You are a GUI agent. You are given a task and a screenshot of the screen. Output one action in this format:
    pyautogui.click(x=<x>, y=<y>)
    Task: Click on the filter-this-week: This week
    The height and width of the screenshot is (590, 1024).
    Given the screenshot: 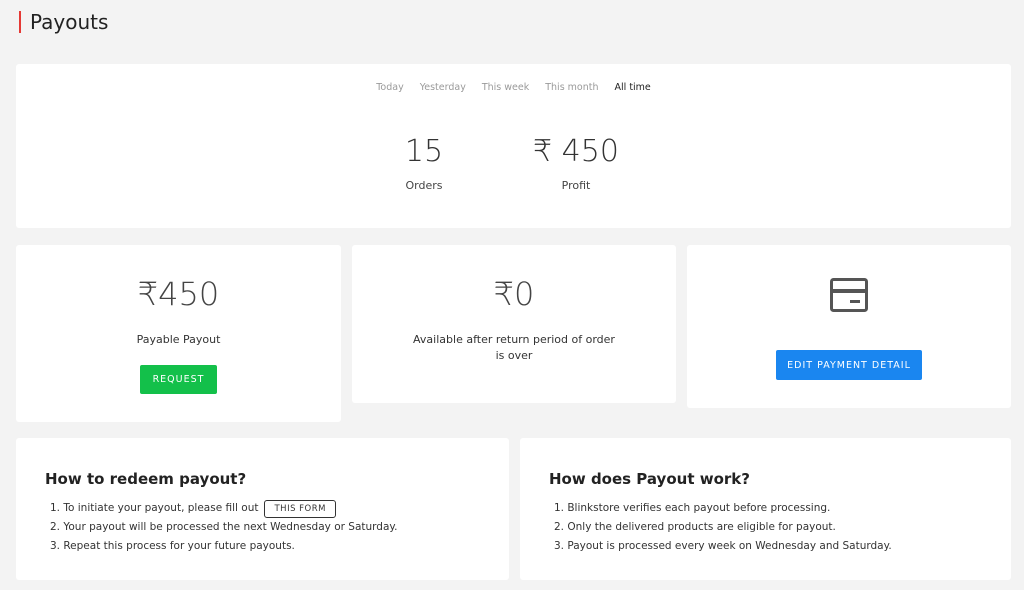 What is the action you would take?
    pyautogui.click(x=505, y=87)
    